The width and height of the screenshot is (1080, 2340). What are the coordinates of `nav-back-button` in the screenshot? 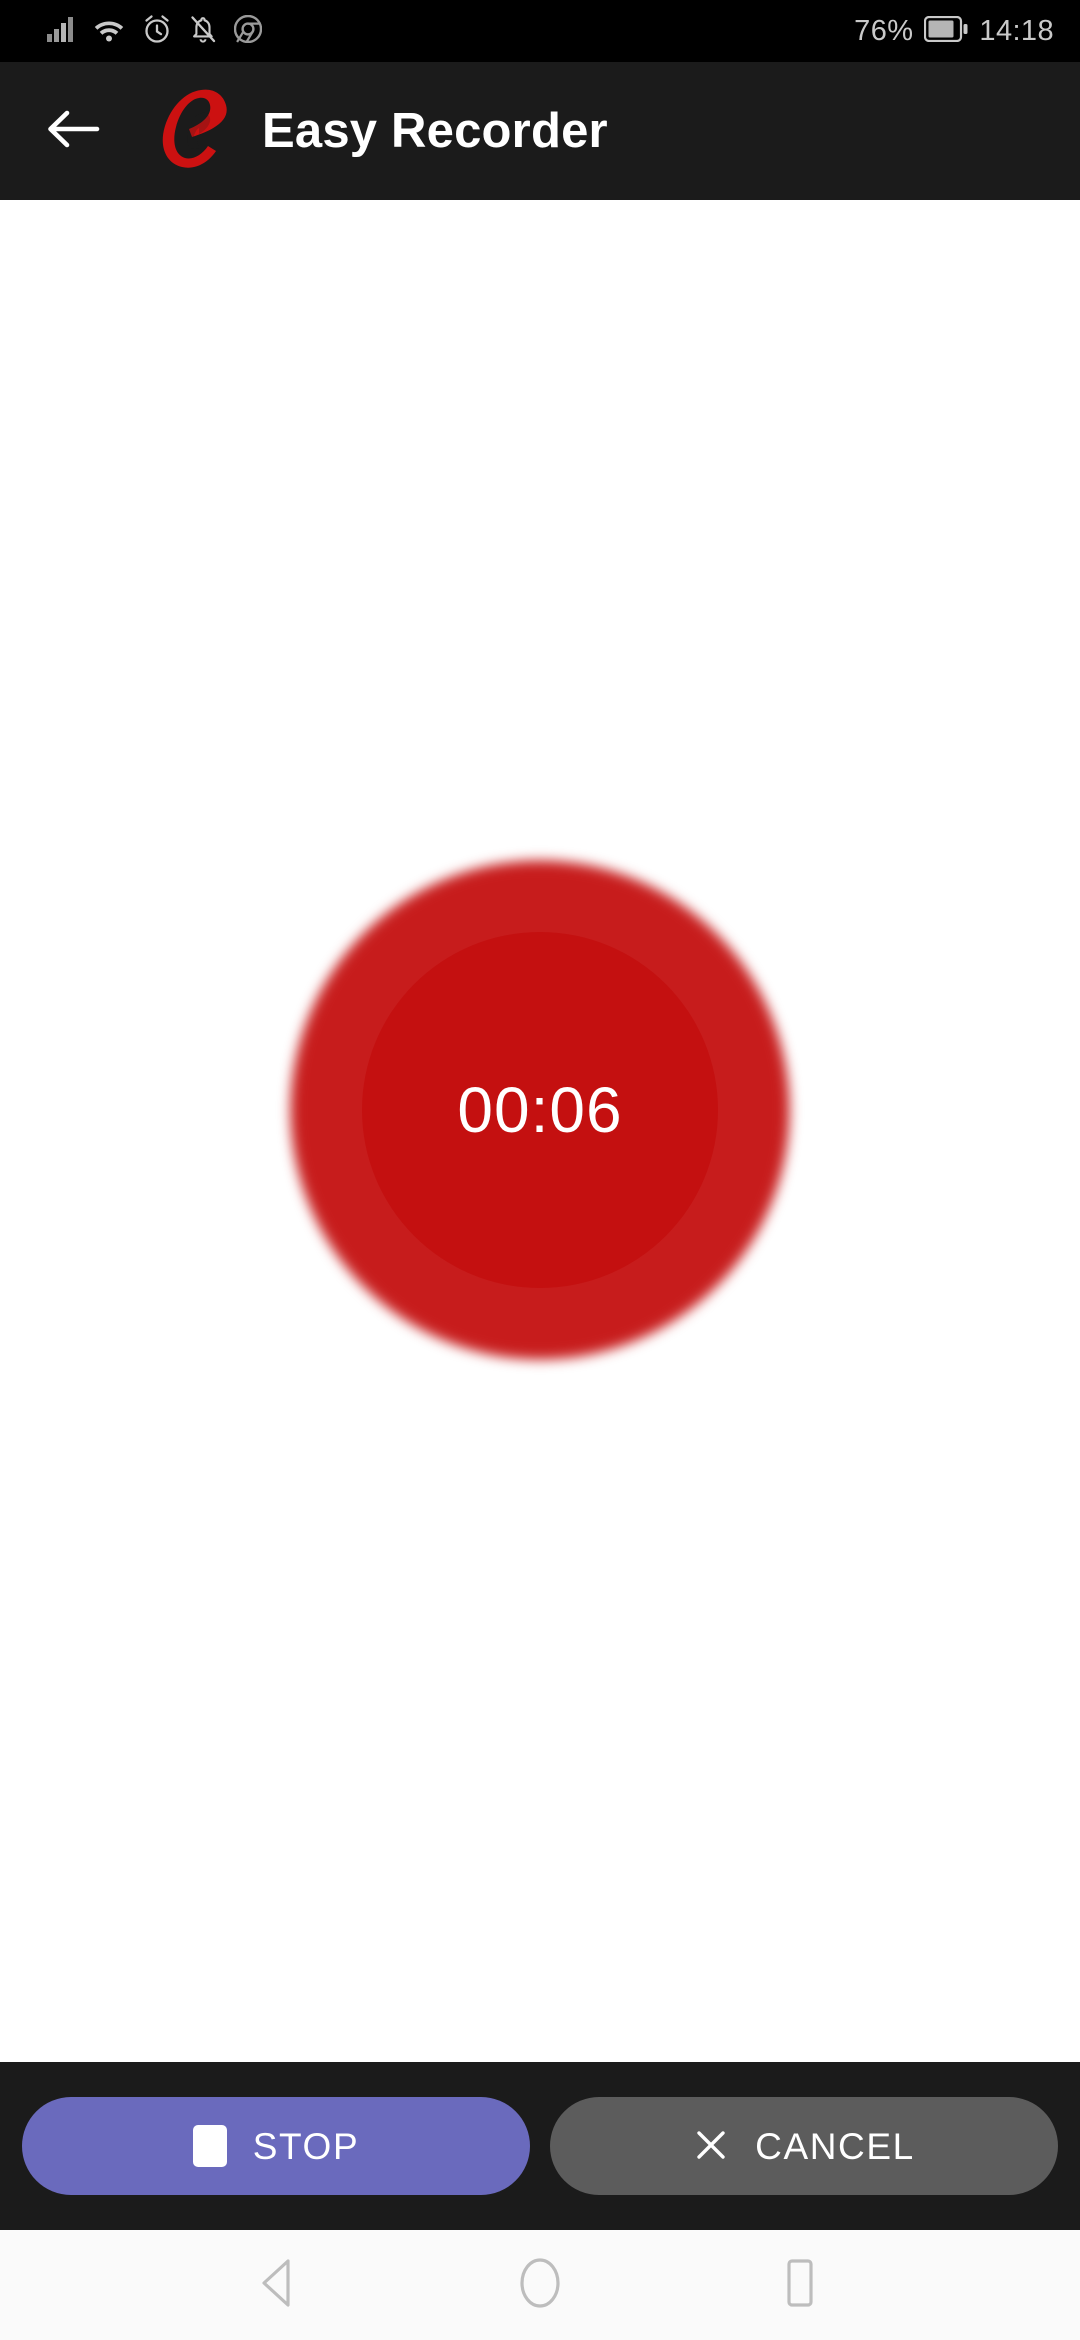 It's located at (280, 2285).